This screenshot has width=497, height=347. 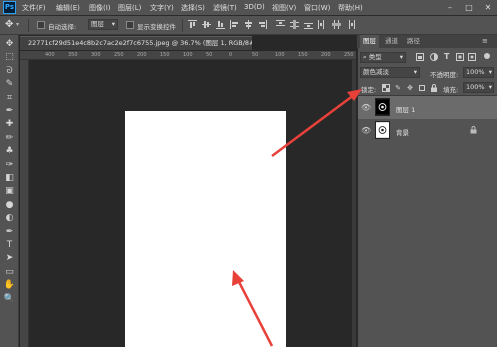 I want to click on search-icon: ⌕, so click(x=365, y=57).